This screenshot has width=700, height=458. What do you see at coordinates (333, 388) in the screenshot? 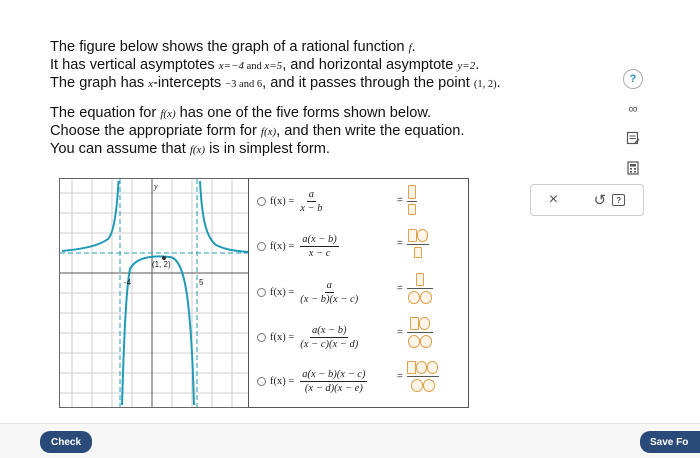
I see `denominator: (x − d)(x − e)` at bounding box center [333, 388].